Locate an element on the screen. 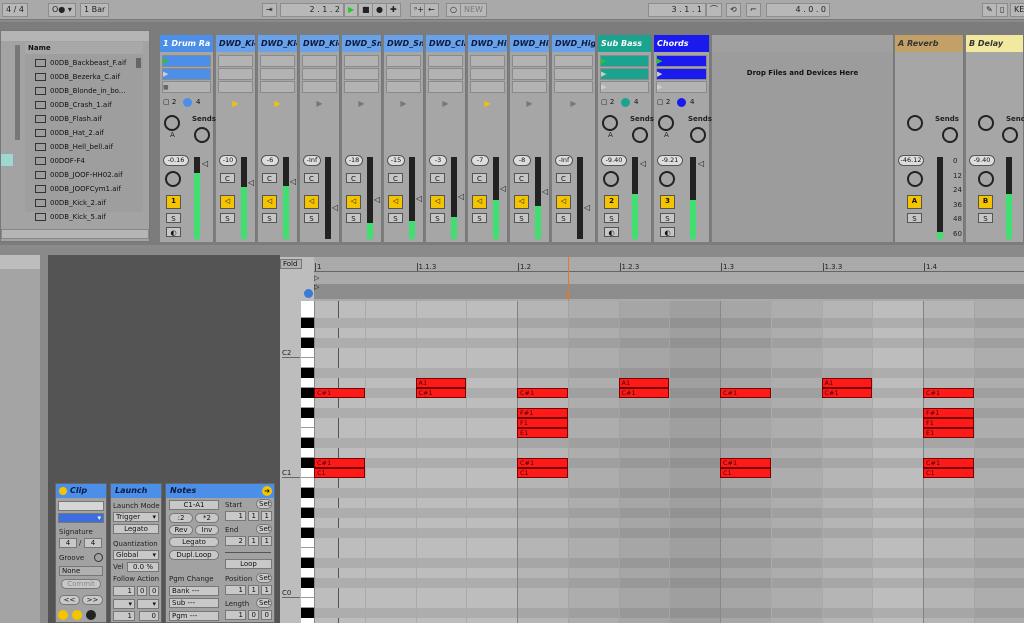  browser-search is located at coordinates (75, 36).